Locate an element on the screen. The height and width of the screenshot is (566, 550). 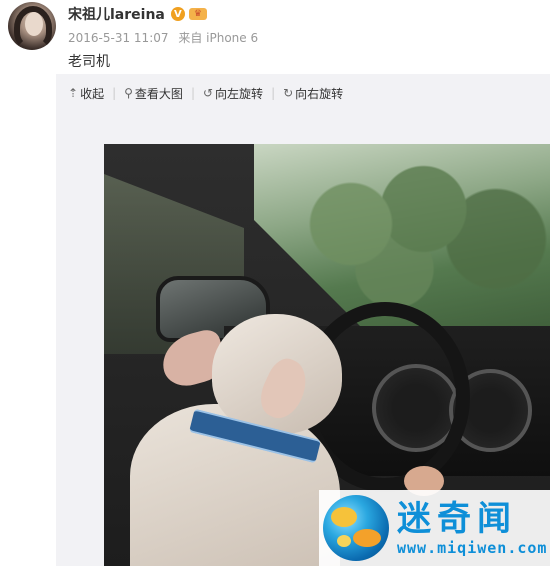
avatar is located at coordinates (32, 26).